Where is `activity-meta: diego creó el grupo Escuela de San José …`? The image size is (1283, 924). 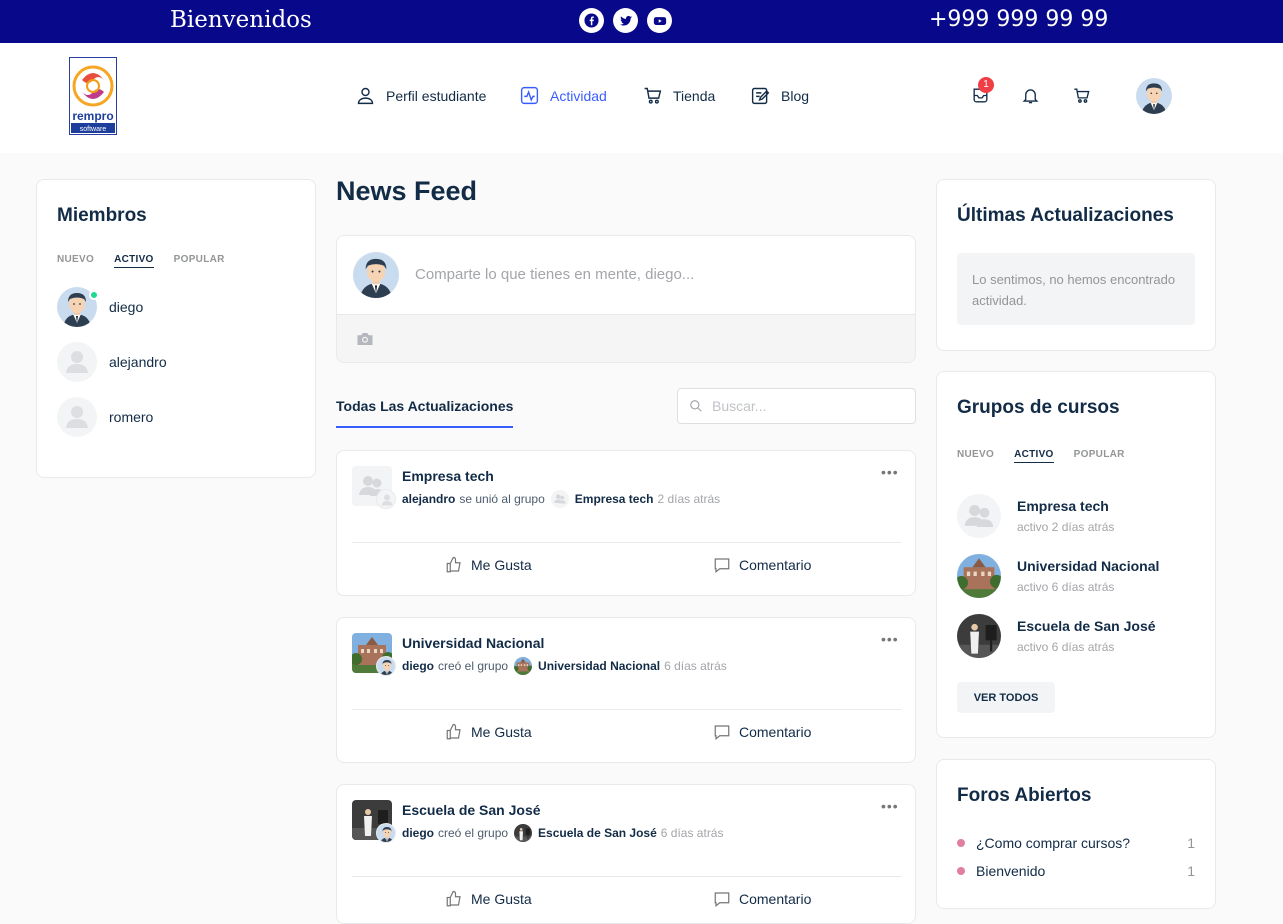
activity-meta: diego creó el grupo Escuela de San José … is located at coordinates (562, 833).